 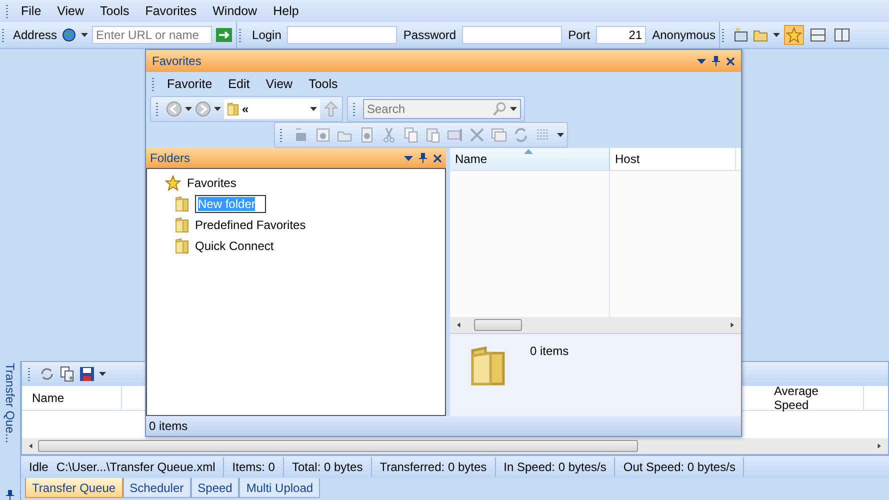 I want to click on connect-icon, so click(x=301, y=135).